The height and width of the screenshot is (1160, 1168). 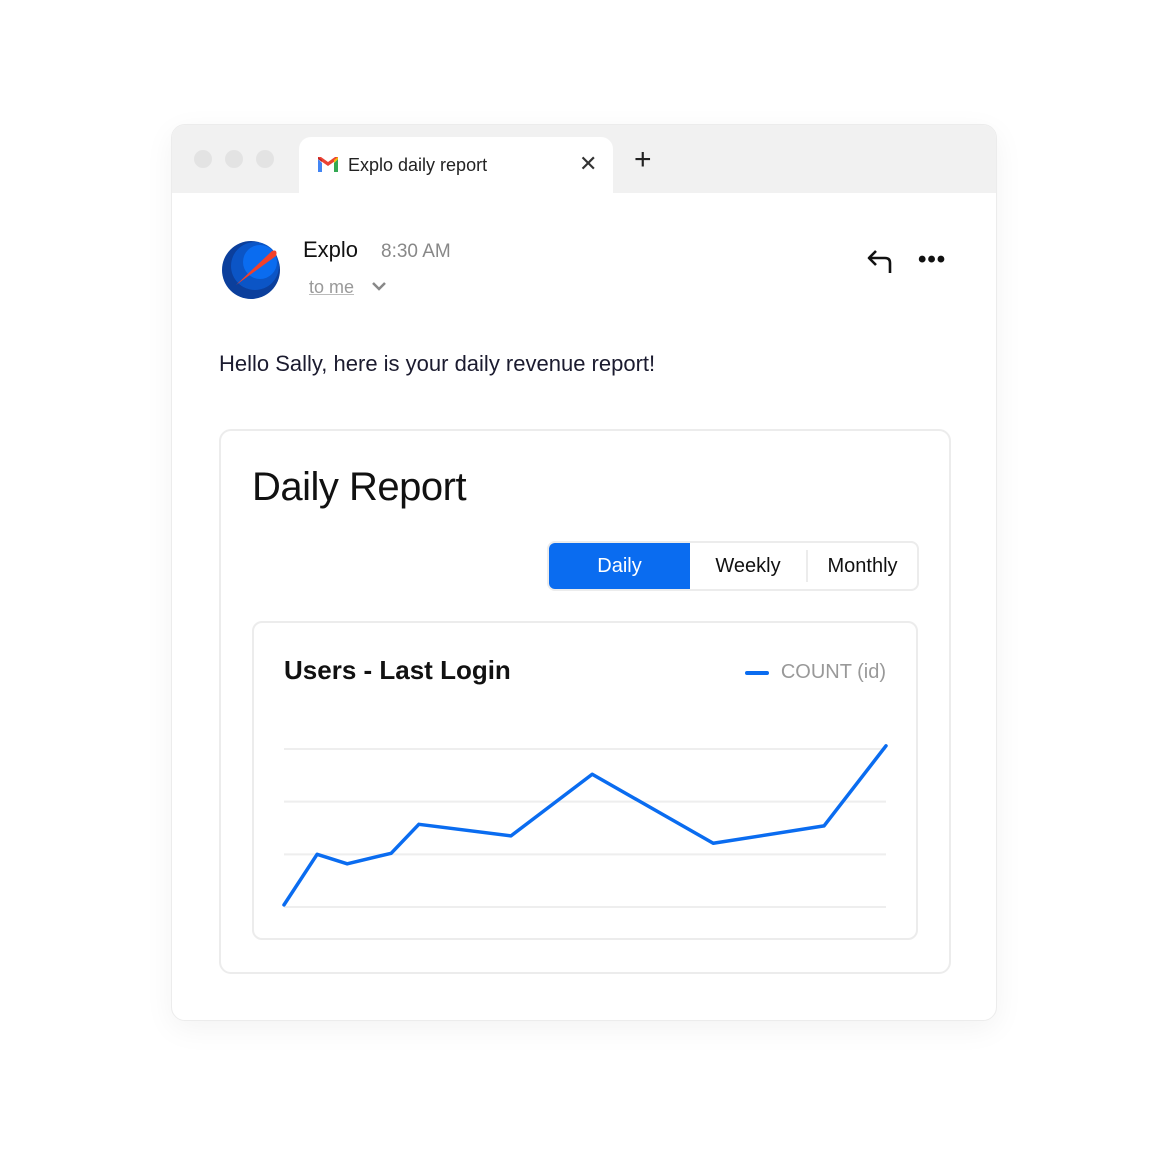 I want to click on legend-swatch, so click(x=756, y=672).